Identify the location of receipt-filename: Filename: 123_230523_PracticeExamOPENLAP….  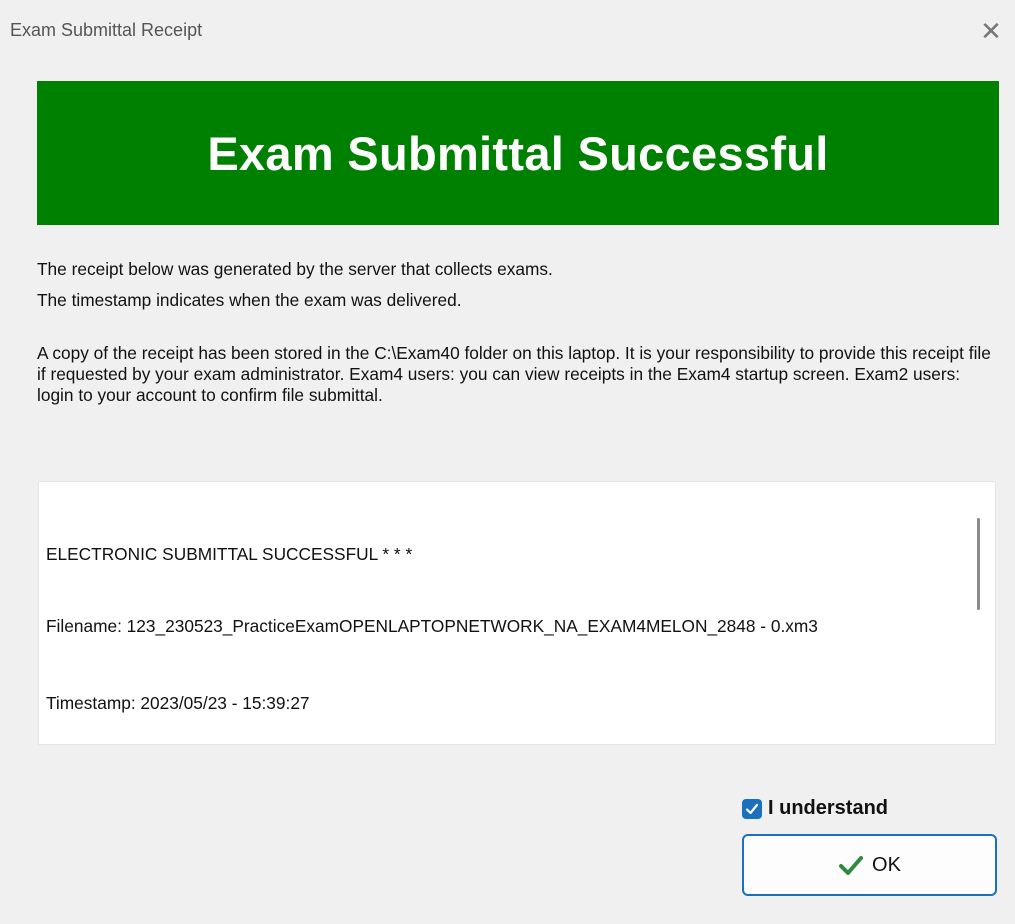
(432, 626).